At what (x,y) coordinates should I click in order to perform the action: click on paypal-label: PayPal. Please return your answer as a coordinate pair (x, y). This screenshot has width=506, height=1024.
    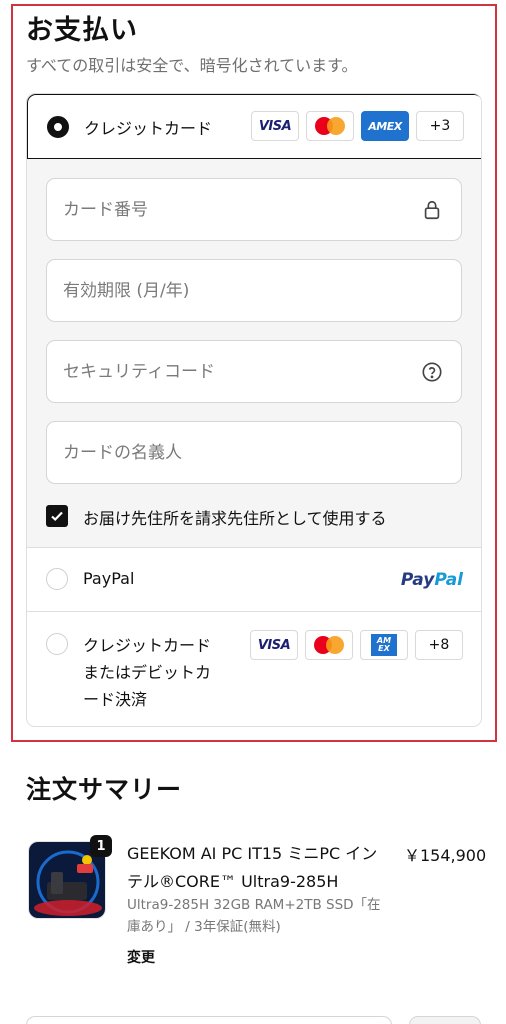
    Looking at the image, I should click on (109, 578).